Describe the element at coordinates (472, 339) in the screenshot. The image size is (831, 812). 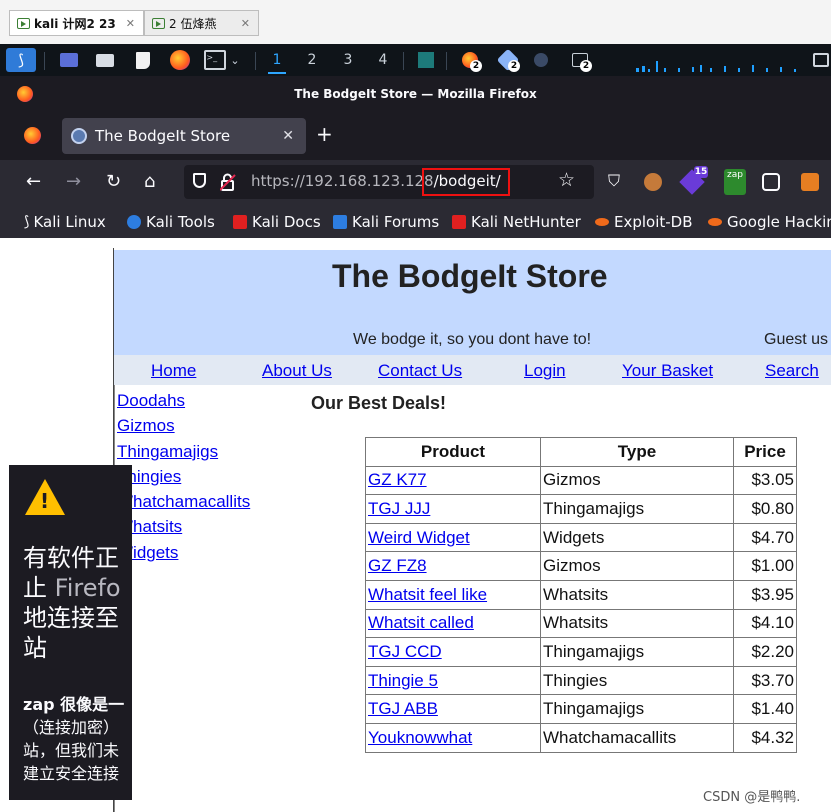
I see `store-tagline: We bodge it, so you dont have to!` at that location.